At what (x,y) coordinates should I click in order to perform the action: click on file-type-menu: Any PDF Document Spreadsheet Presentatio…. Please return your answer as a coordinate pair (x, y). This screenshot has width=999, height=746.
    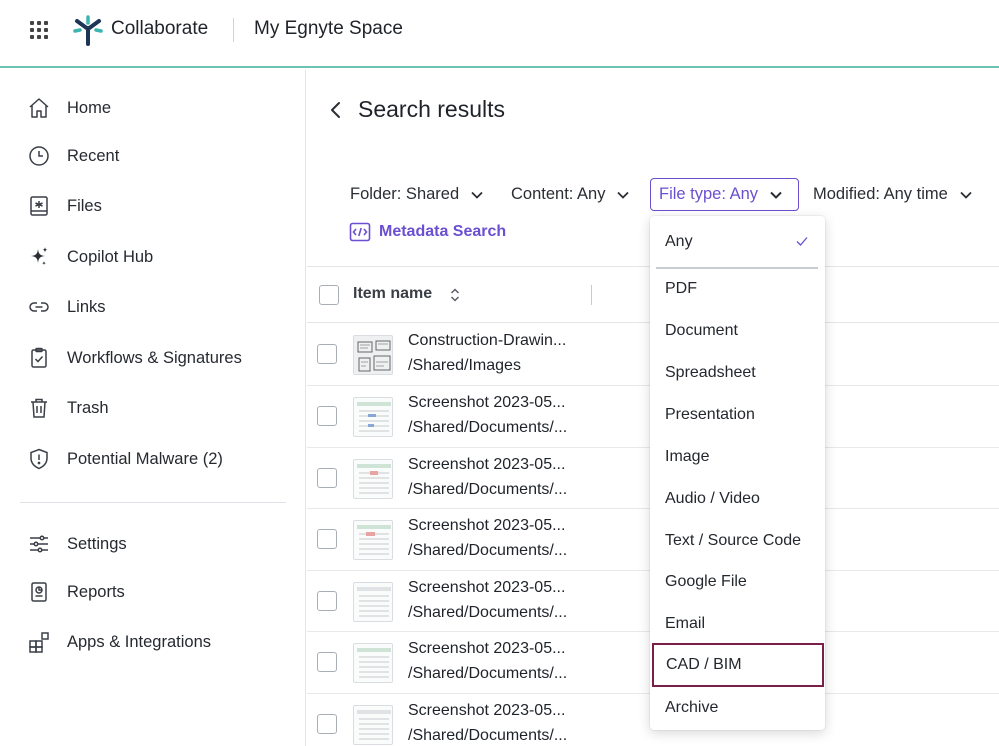
    Looking at the image, I should click on (737, 473).